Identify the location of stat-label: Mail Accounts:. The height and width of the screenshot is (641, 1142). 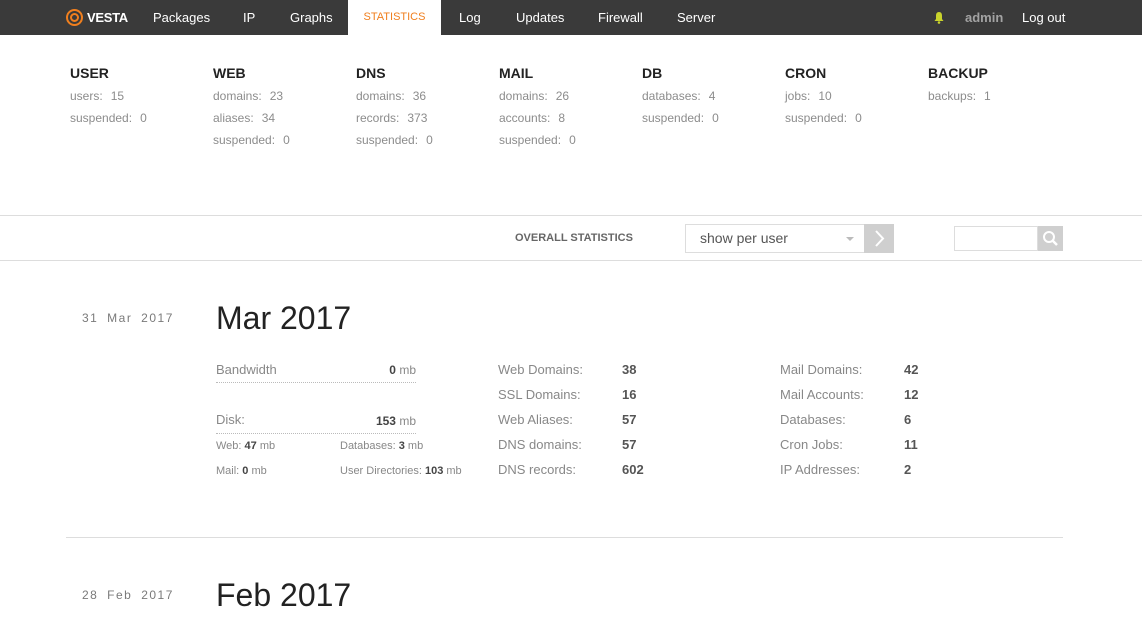
(822, 394).